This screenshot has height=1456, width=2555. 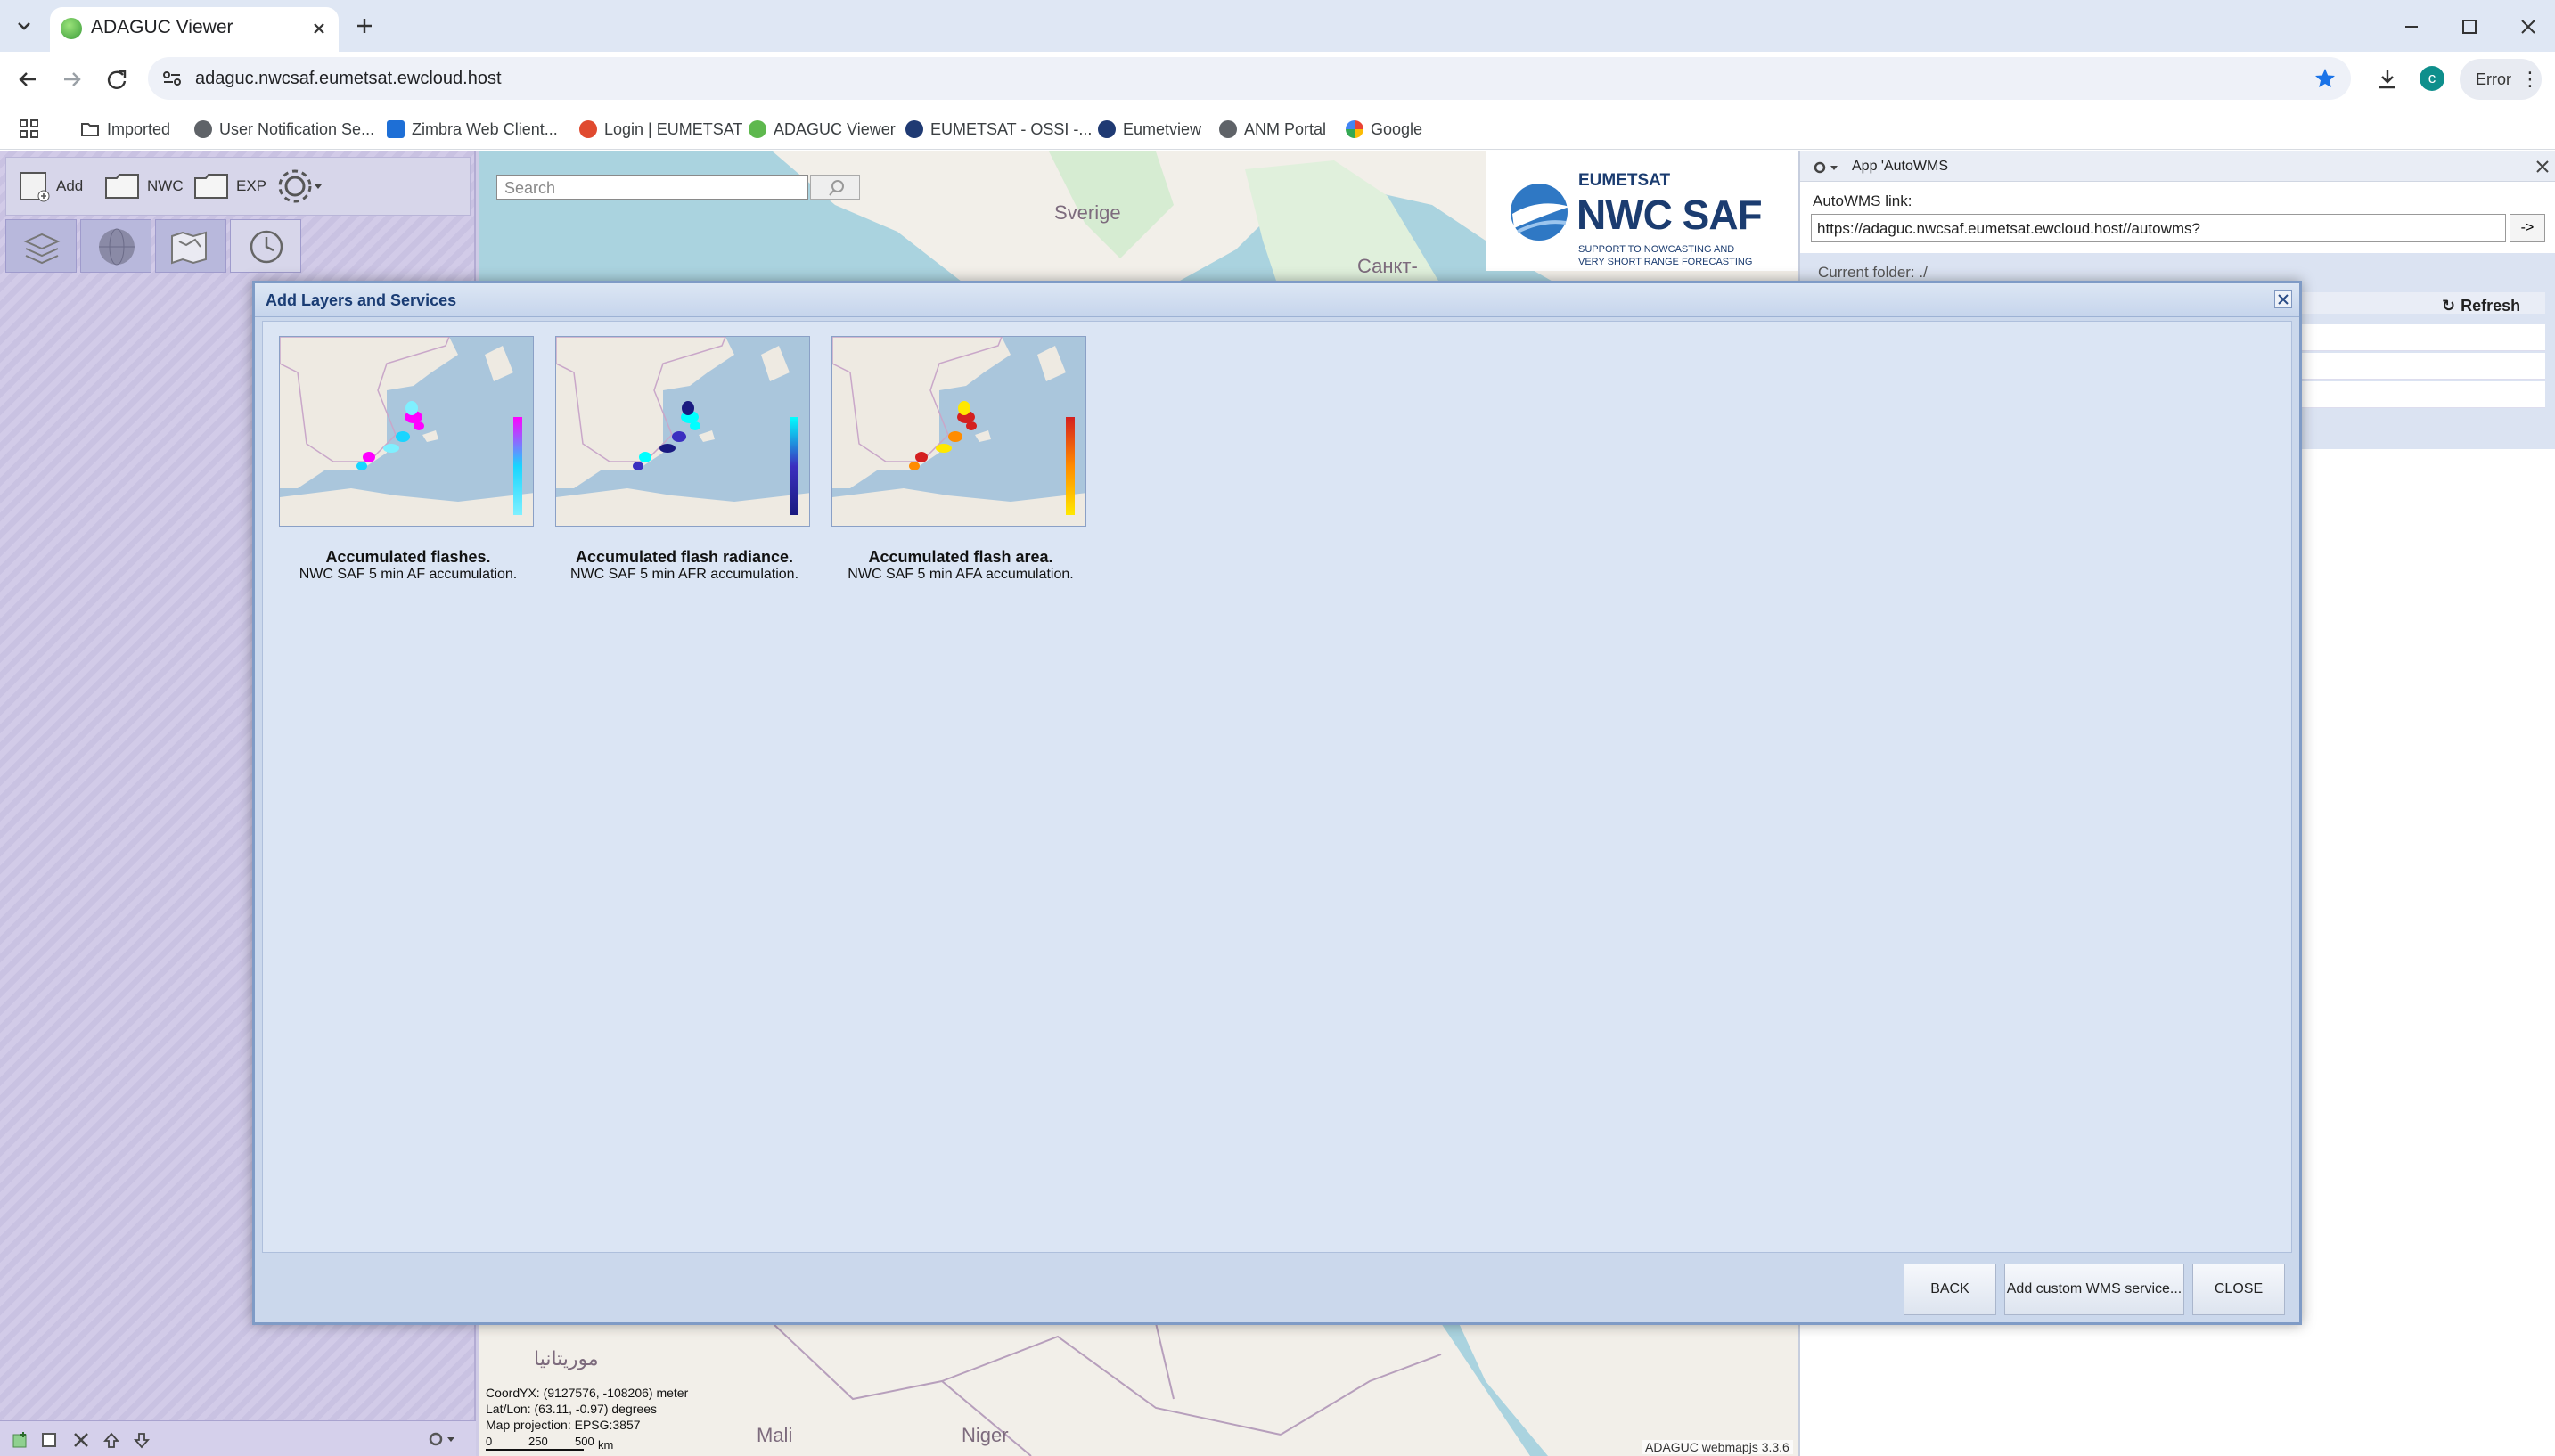 What do you see at coordinates (1950, 1289) in the screenshot?
I see `back-button: BACK` at bounding box center [1950, 1289].